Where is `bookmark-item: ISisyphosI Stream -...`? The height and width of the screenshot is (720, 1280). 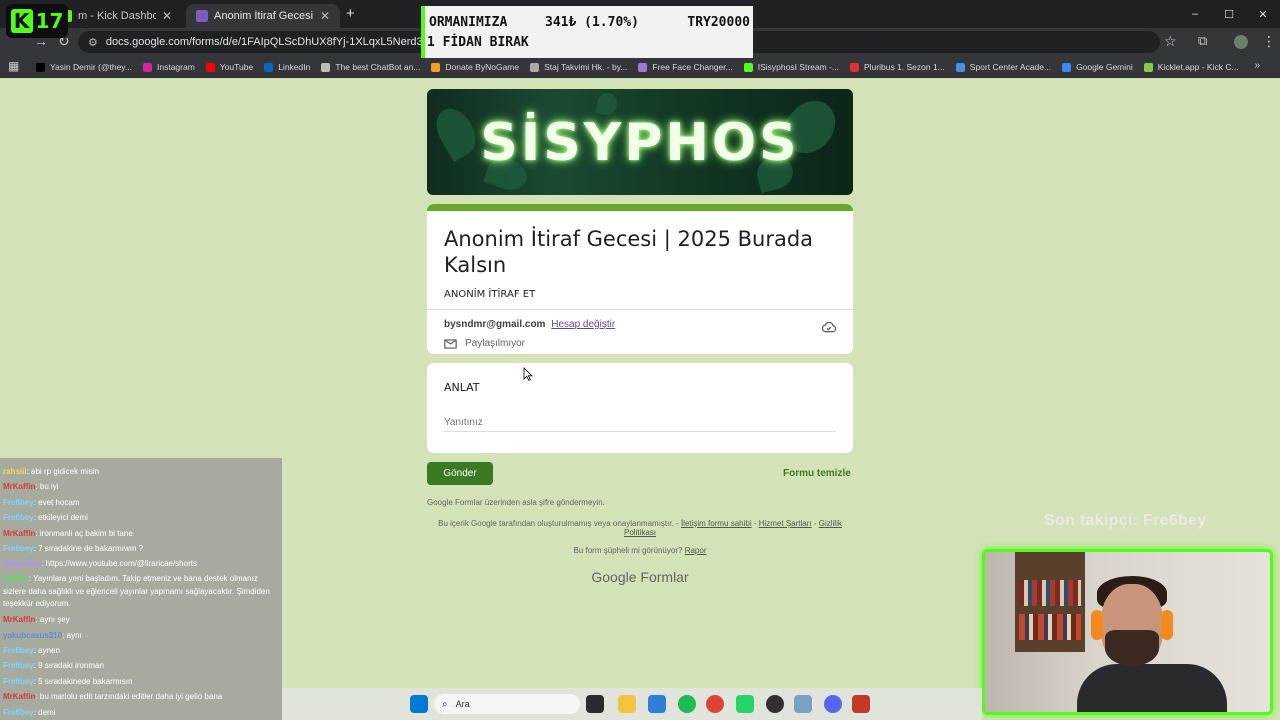 bookmark-item: ISisyphosI Stream -... is located at coordinates (791, 67).